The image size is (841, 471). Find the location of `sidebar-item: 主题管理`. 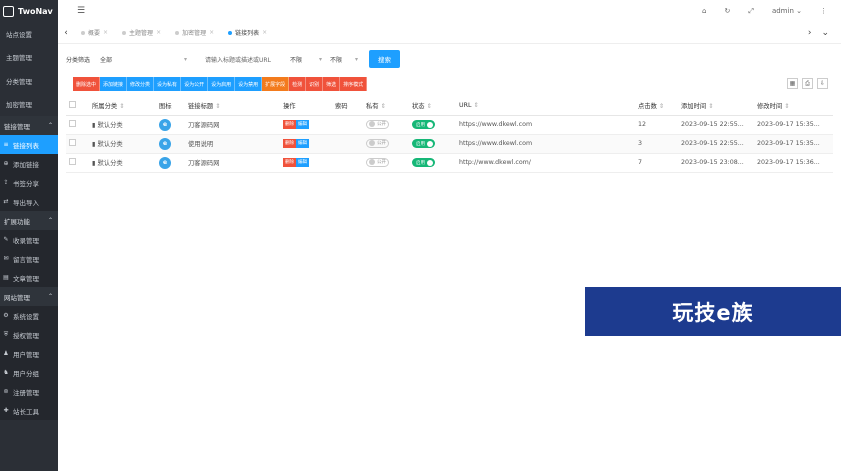

sidebar-item: 主题管理 is located at coordinates (29, 58).